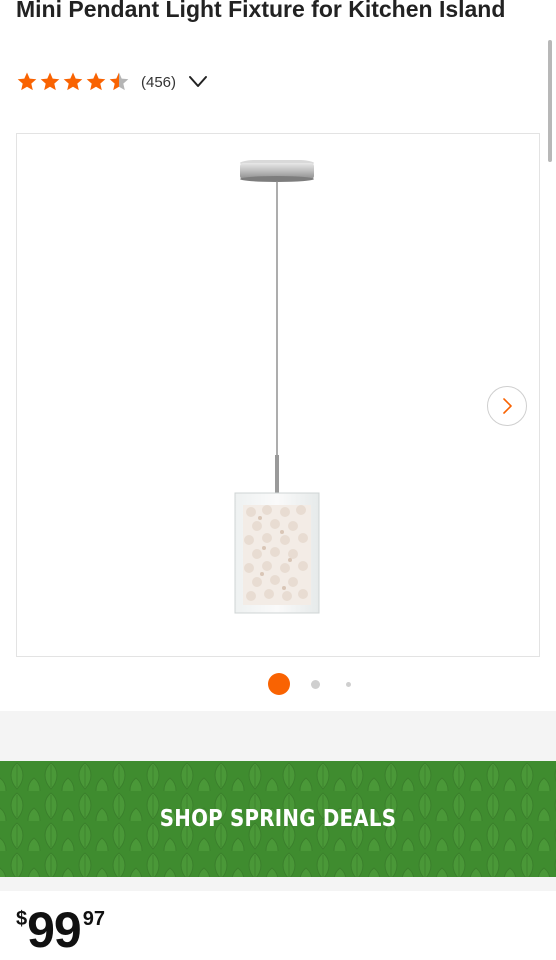 The width and height of the screenshot is (556, 960). I want to click on chevron-down-icon, so click(198, 82).